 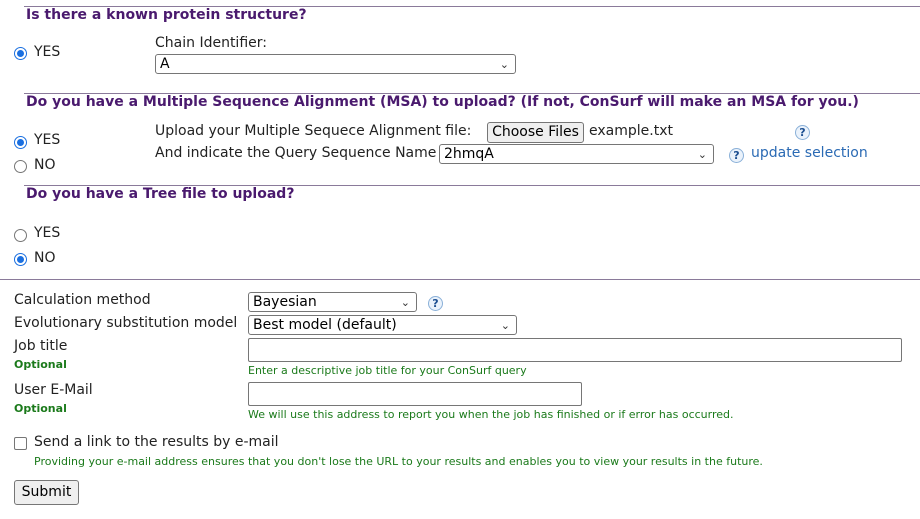 I want to click on query-sequence-select: 2hmqA ⌄, so click(x=576, y=154).